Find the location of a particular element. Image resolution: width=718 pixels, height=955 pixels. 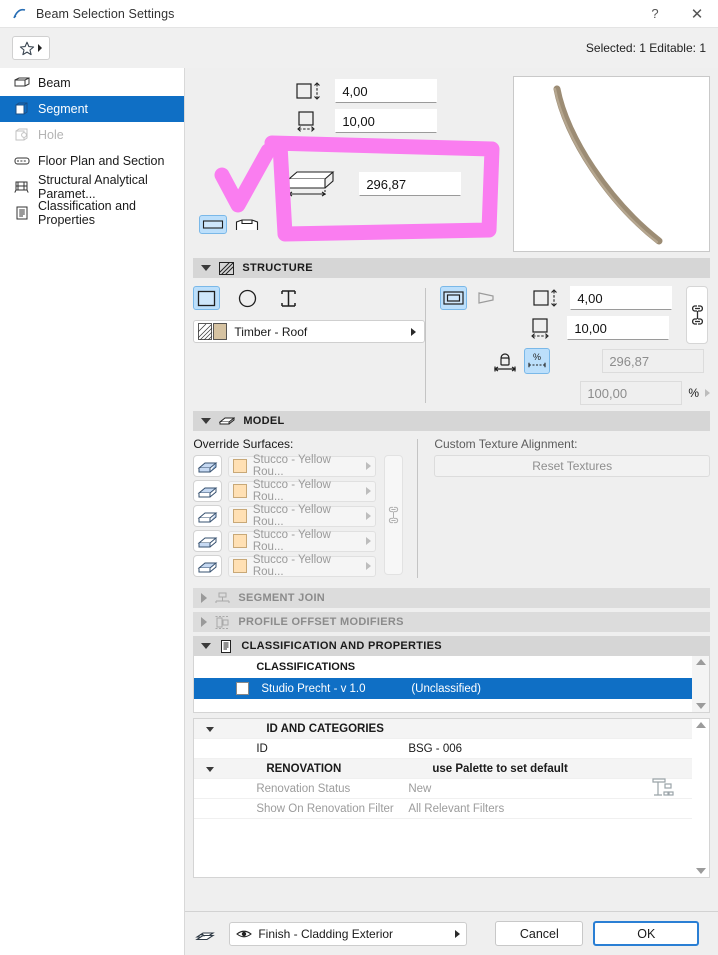

window-controls: ? ✕ is located at coordinates (676, 13).